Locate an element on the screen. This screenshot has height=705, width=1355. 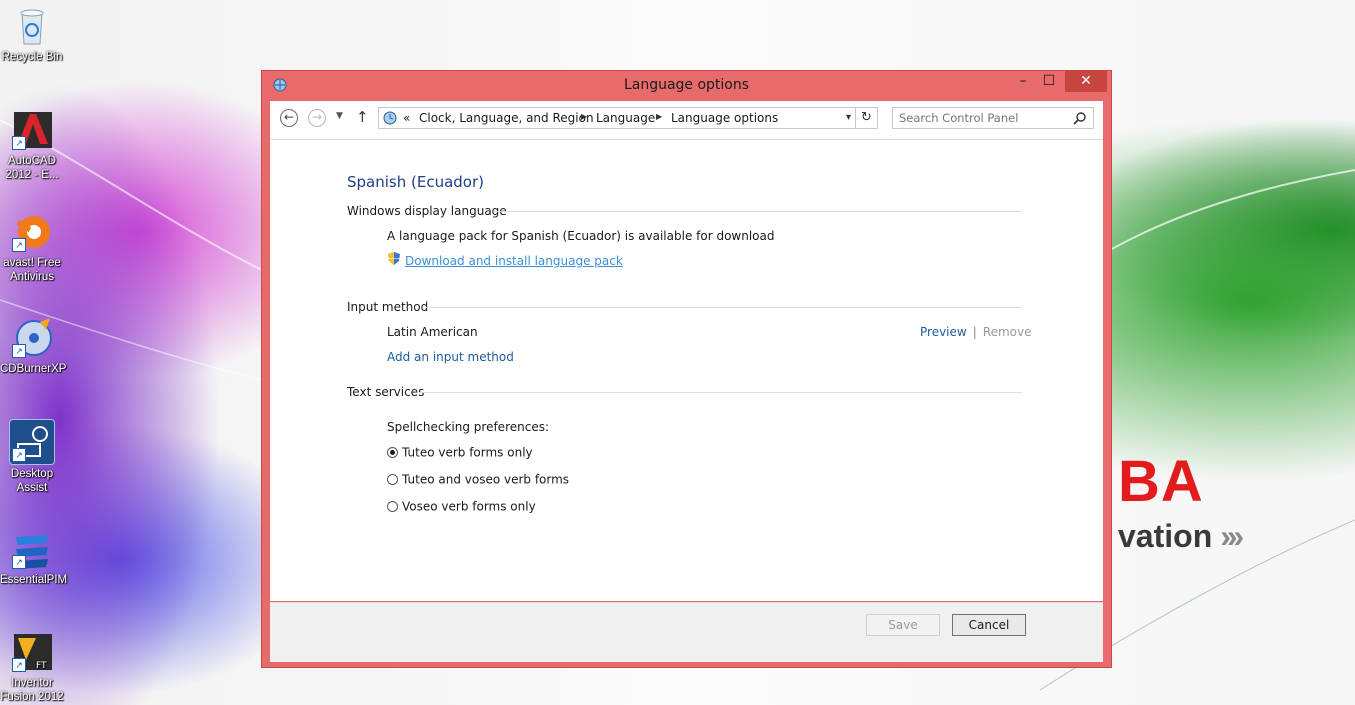
recycle-bin-icon is located at coordinates (32, 26).